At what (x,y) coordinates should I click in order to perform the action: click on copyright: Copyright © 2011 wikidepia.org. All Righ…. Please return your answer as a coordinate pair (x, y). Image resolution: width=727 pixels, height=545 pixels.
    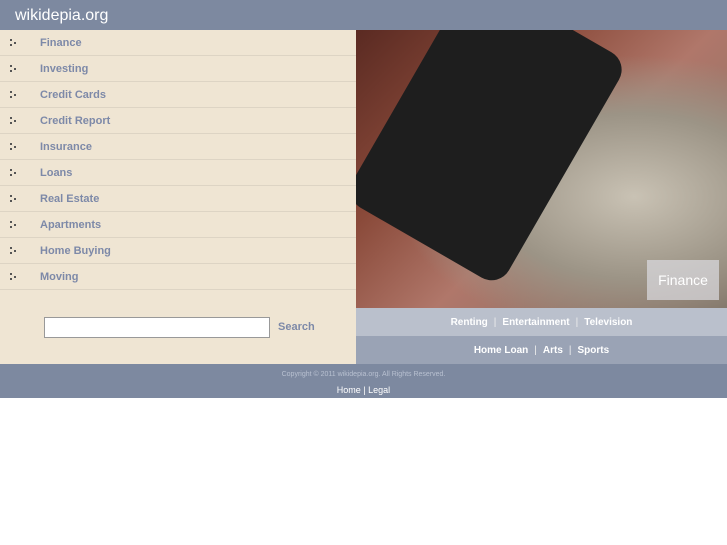
    Looking at the image, I should click on (363, 374).